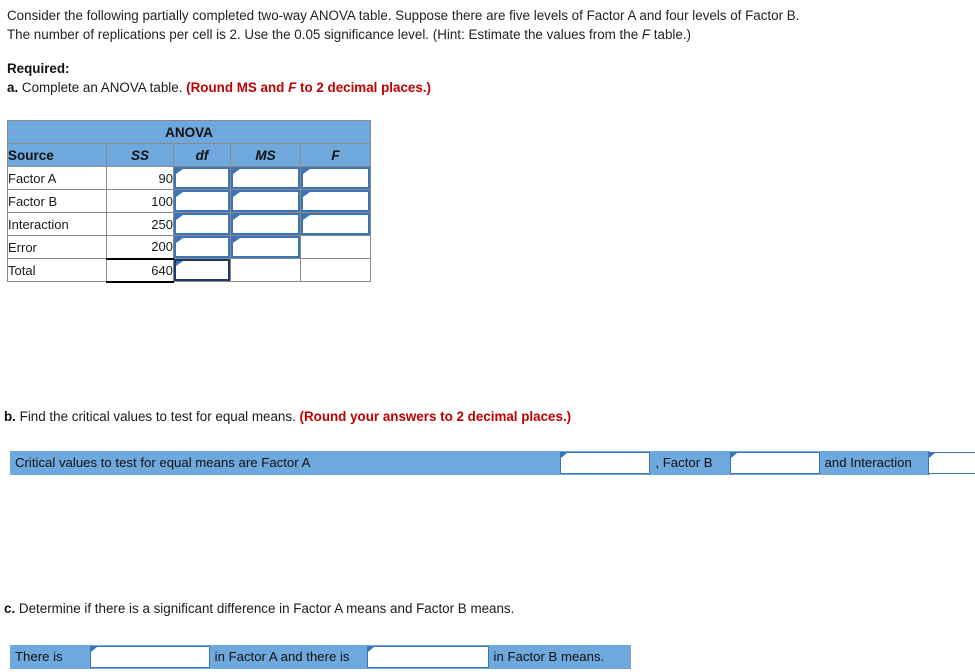  What do you see at coordinates (10, 608) in the screenshot?
I see `part-c-letter: c.` at bounding box center [10, 608].